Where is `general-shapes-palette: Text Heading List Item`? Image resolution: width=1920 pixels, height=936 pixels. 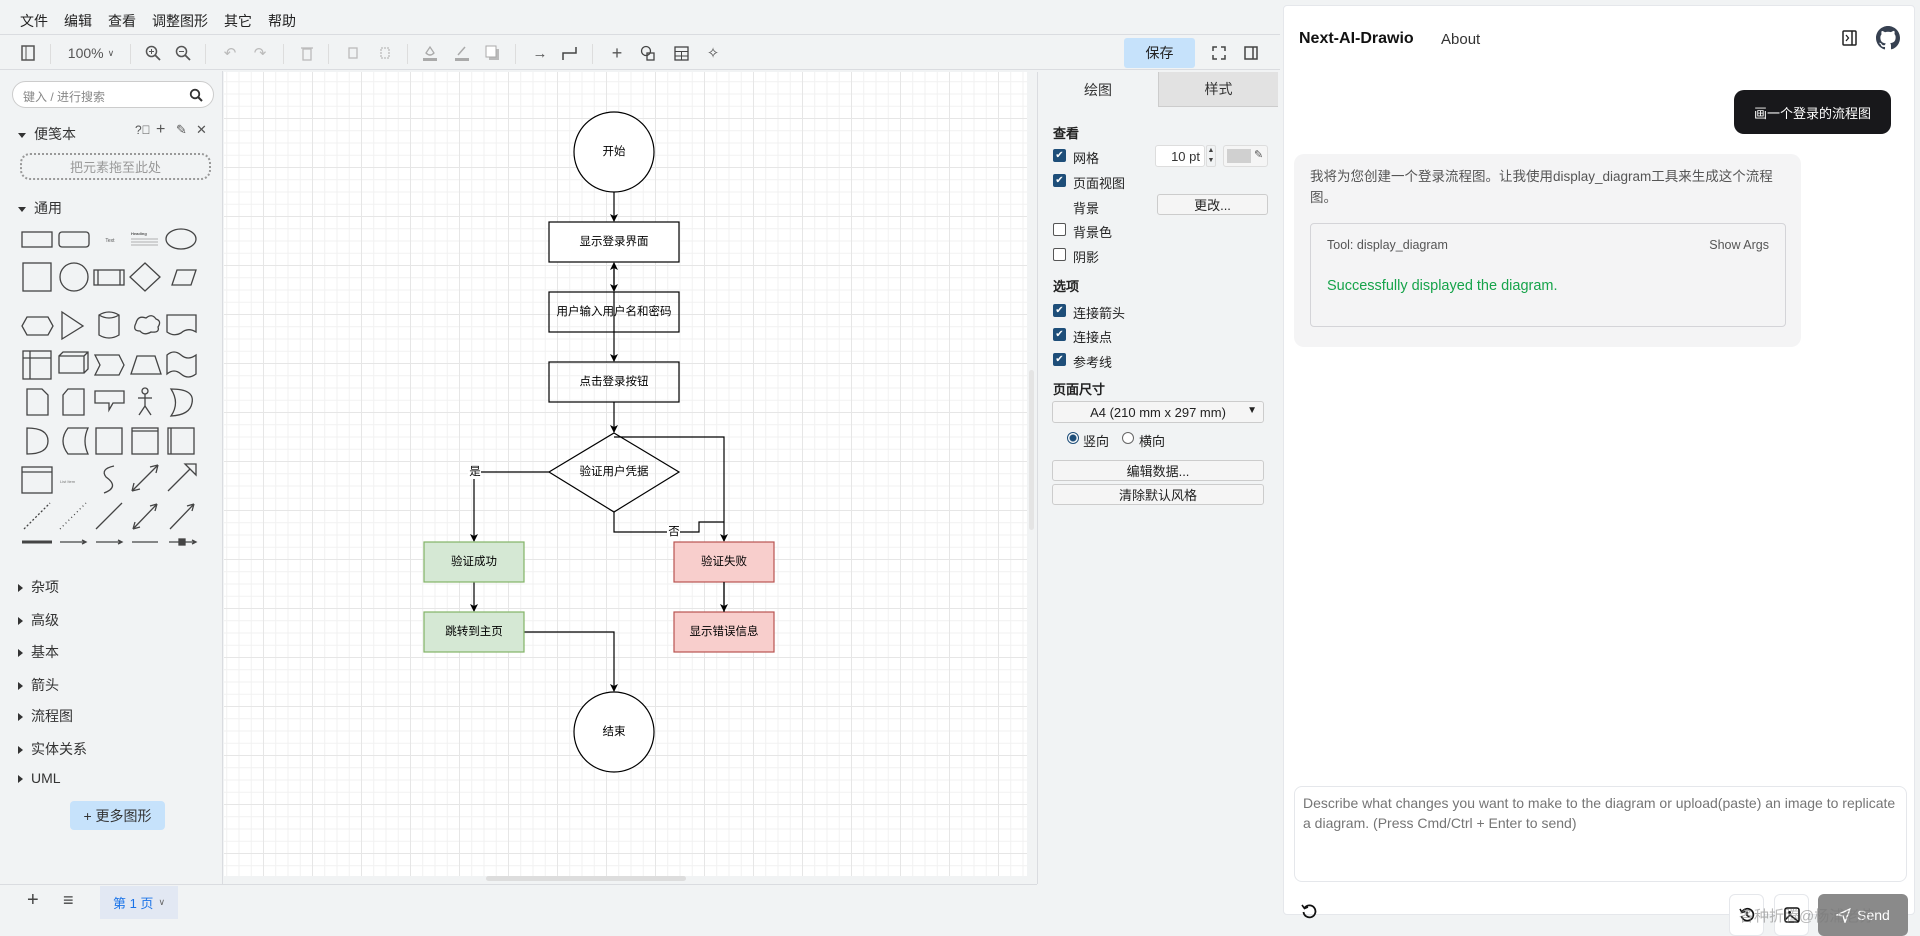
general-shapes-palette: Text Heading List Item is located at coordinates (109, 387).